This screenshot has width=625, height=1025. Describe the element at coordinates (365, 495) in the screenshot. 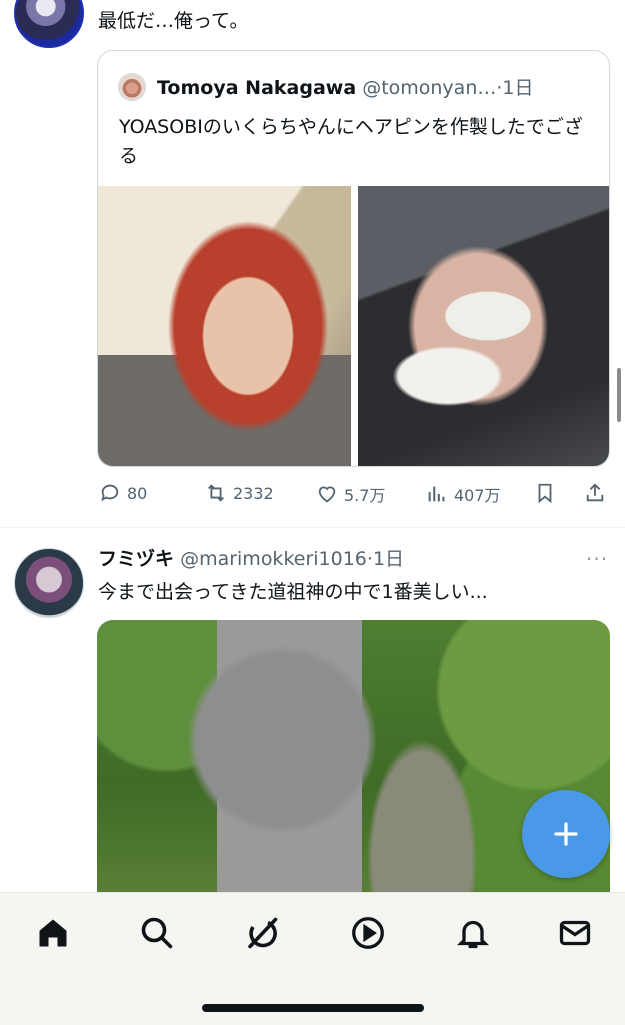

I see `like-count: 5.7万` at that location.